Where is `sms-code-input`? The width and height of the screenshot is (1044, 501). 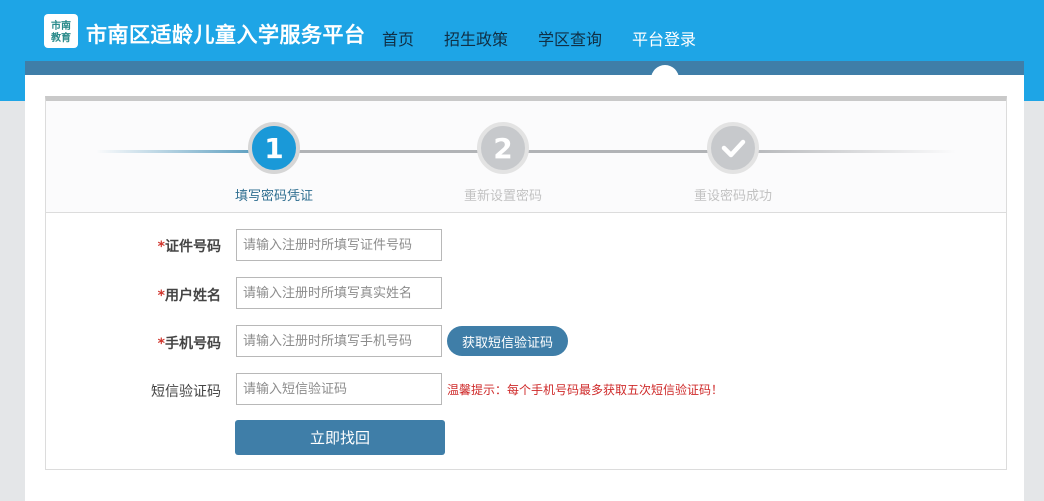
sms-code-input is located at coordinates (339, 389).